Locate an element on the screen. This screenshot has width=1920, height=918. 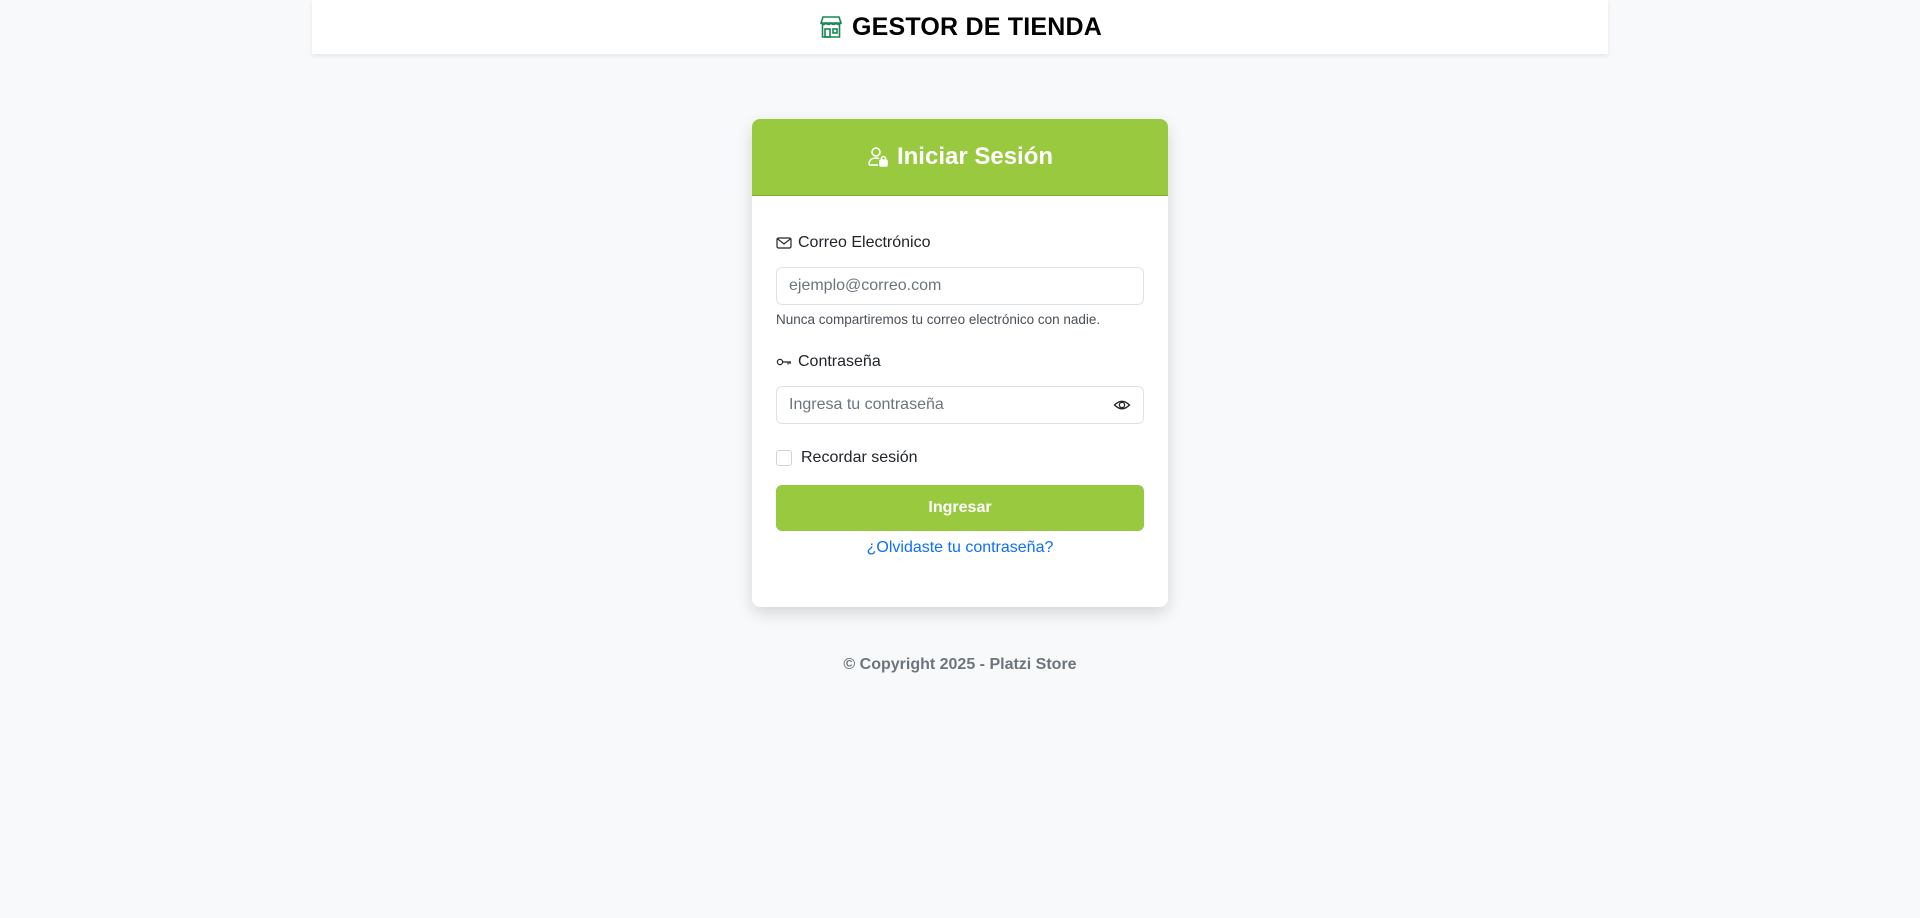
envelope-icon is located at coordinates (784, 243).